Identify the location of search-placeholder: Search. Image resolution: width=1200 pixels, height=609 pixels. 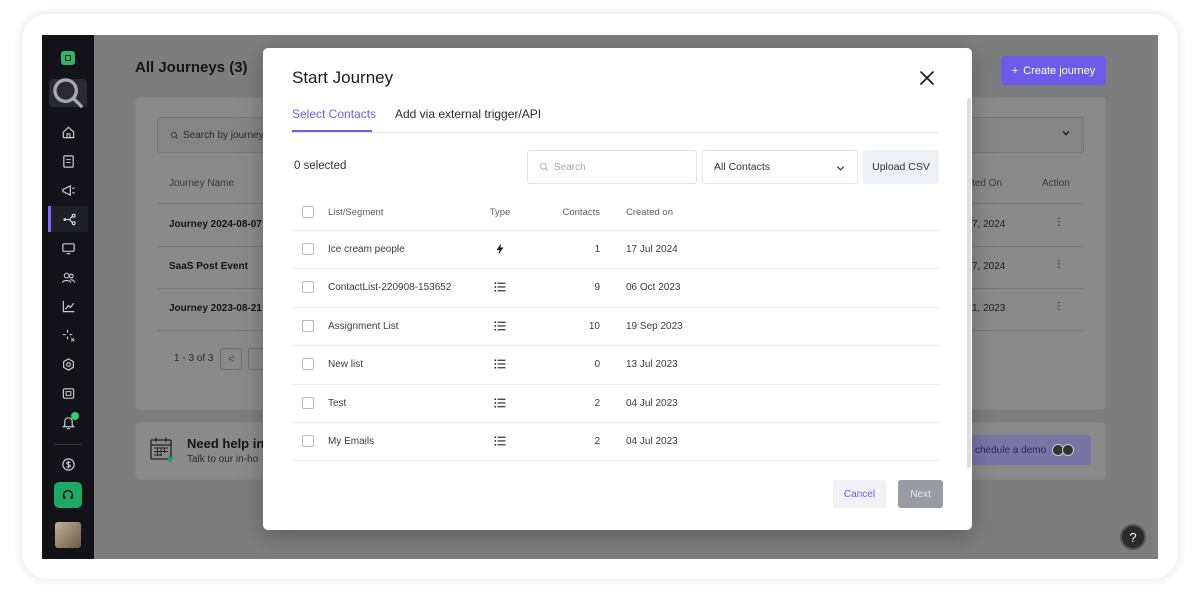
(570, 167).